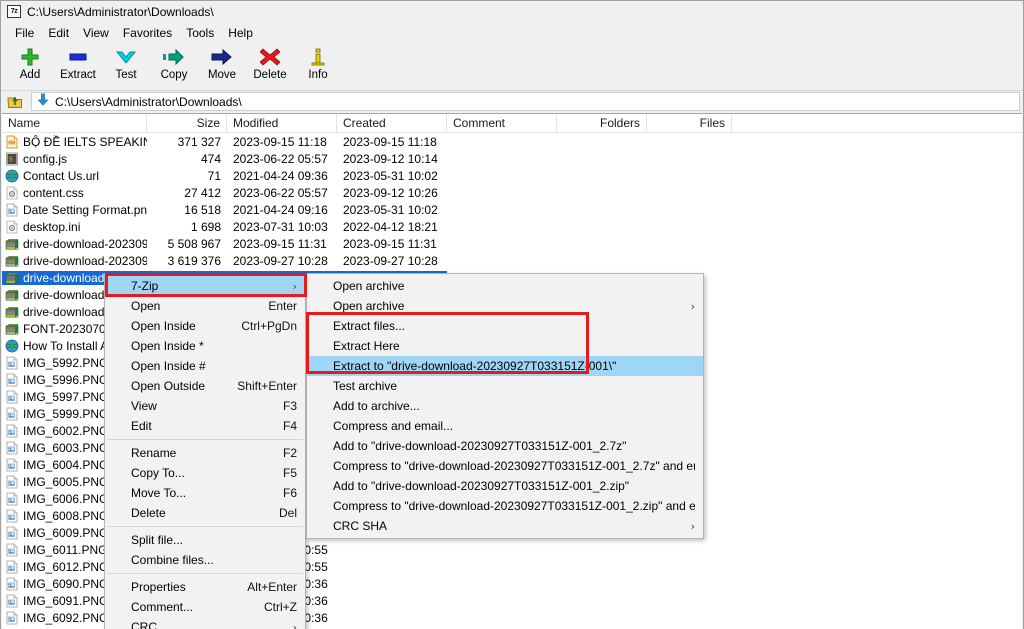 The image size is (1024, 629). What do you see at coordinates (78, 62) in the screenshot?
I see `extract-button: Extract` at bounding box center [78, 62].